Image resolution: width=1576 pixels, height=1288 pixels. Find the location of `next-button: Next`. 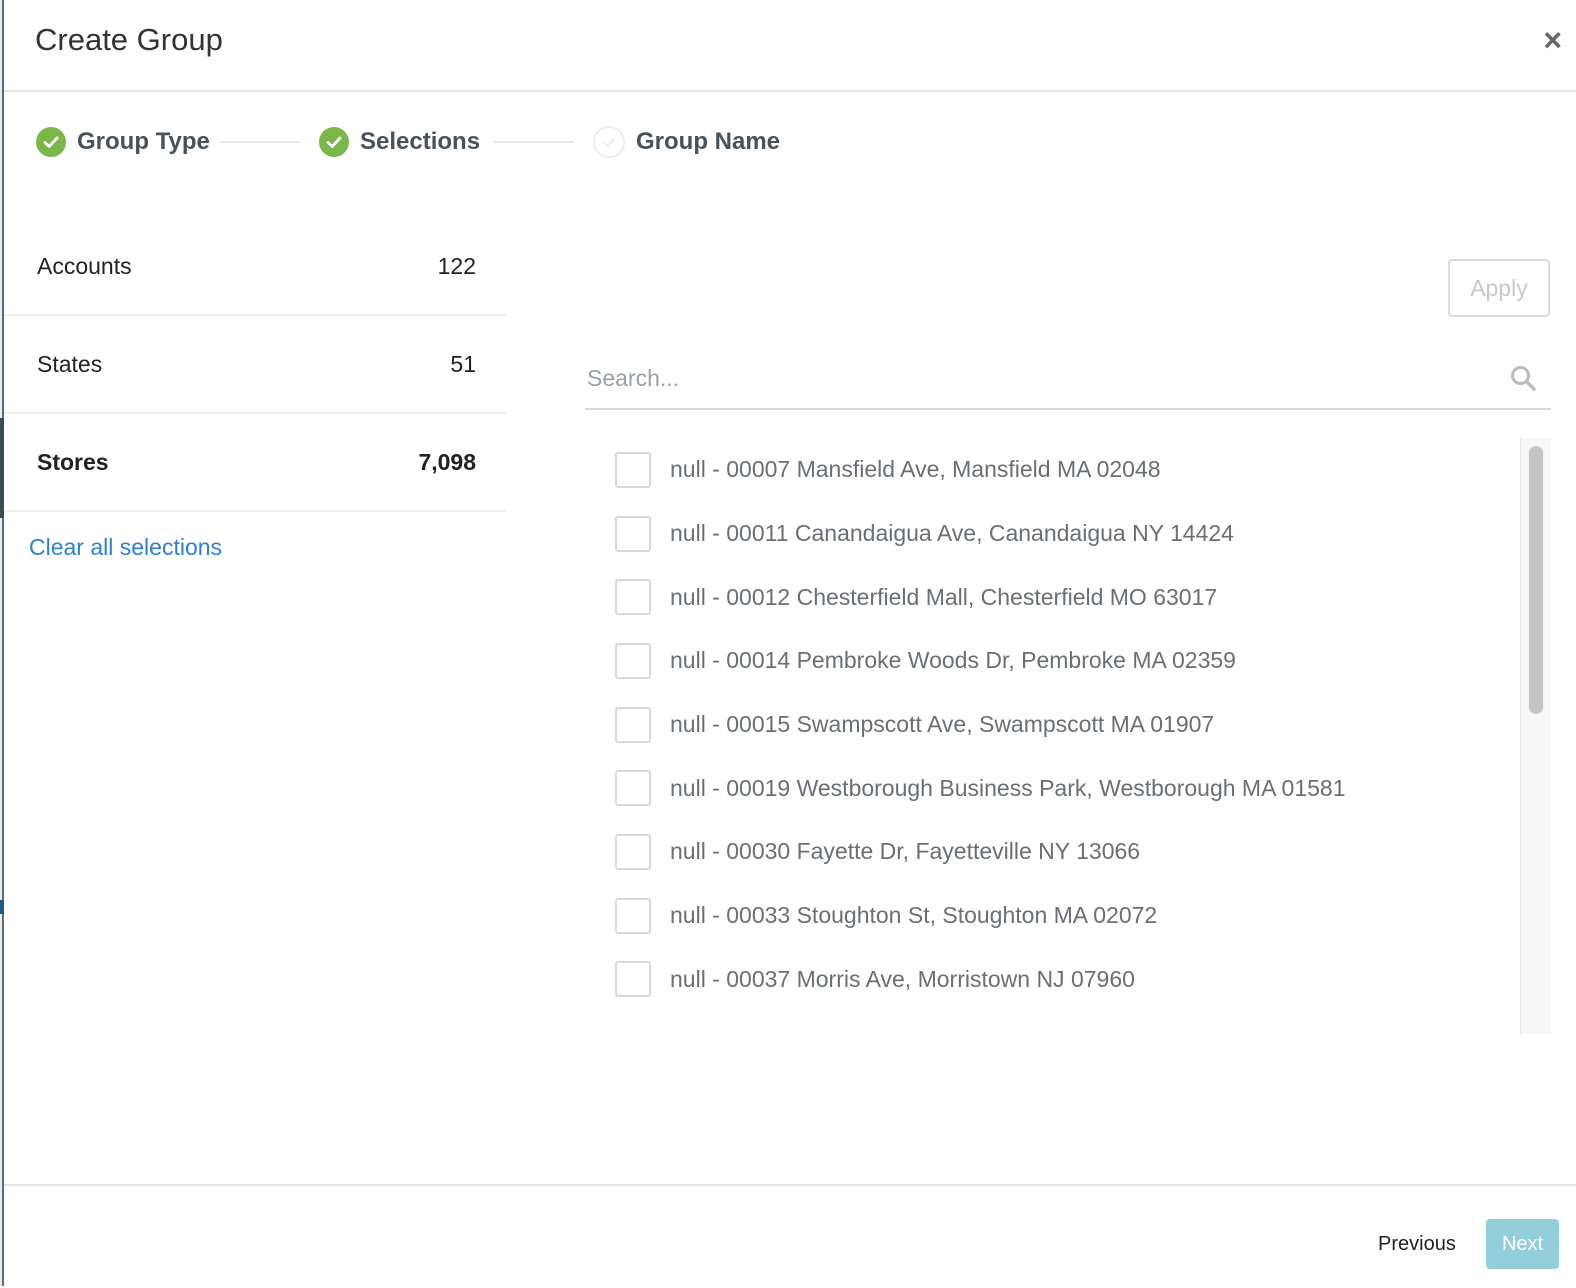

next-button: Next is located at coordinates (1522, 1244).